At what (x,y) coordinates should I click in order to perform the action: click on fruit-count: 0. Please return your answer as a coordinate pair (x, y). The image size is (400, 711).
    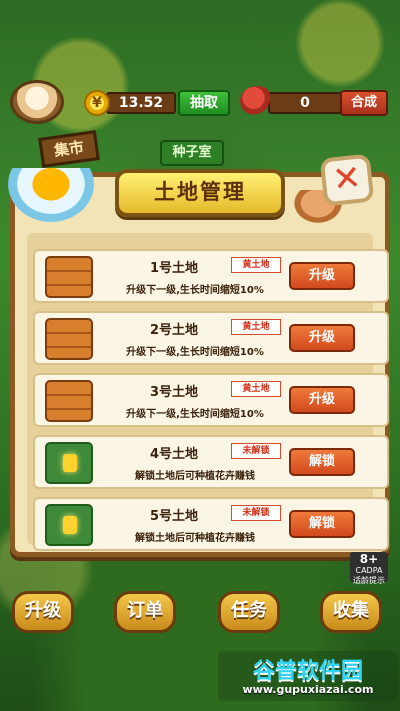
    Looking at the image, I should click on (305, 103).